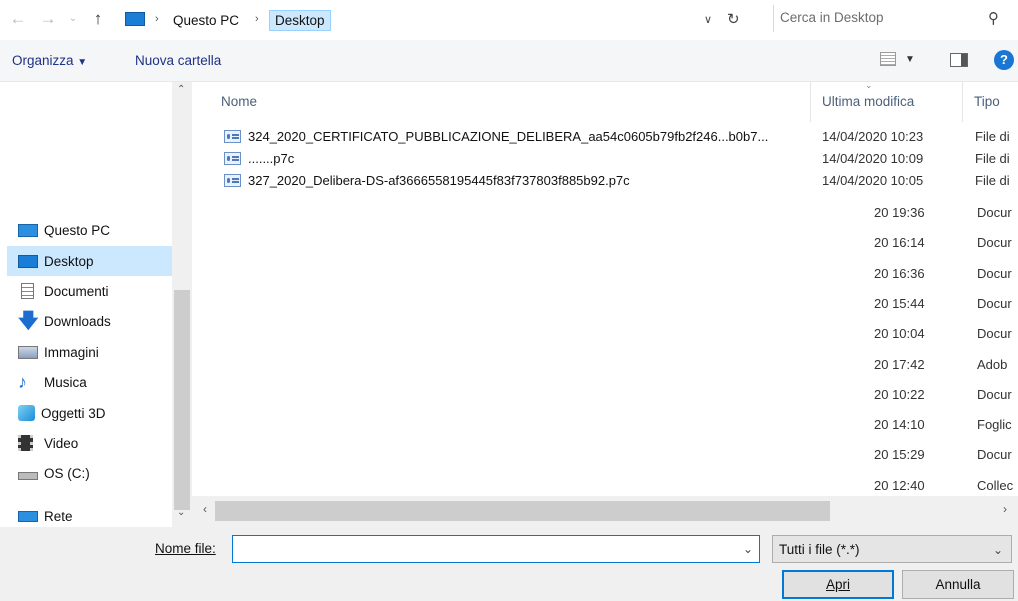 This screenshot has height=601, width=1018. Describe the element at coordinates (28, 476) in the screenshot. I see `drive-icon` at that location.